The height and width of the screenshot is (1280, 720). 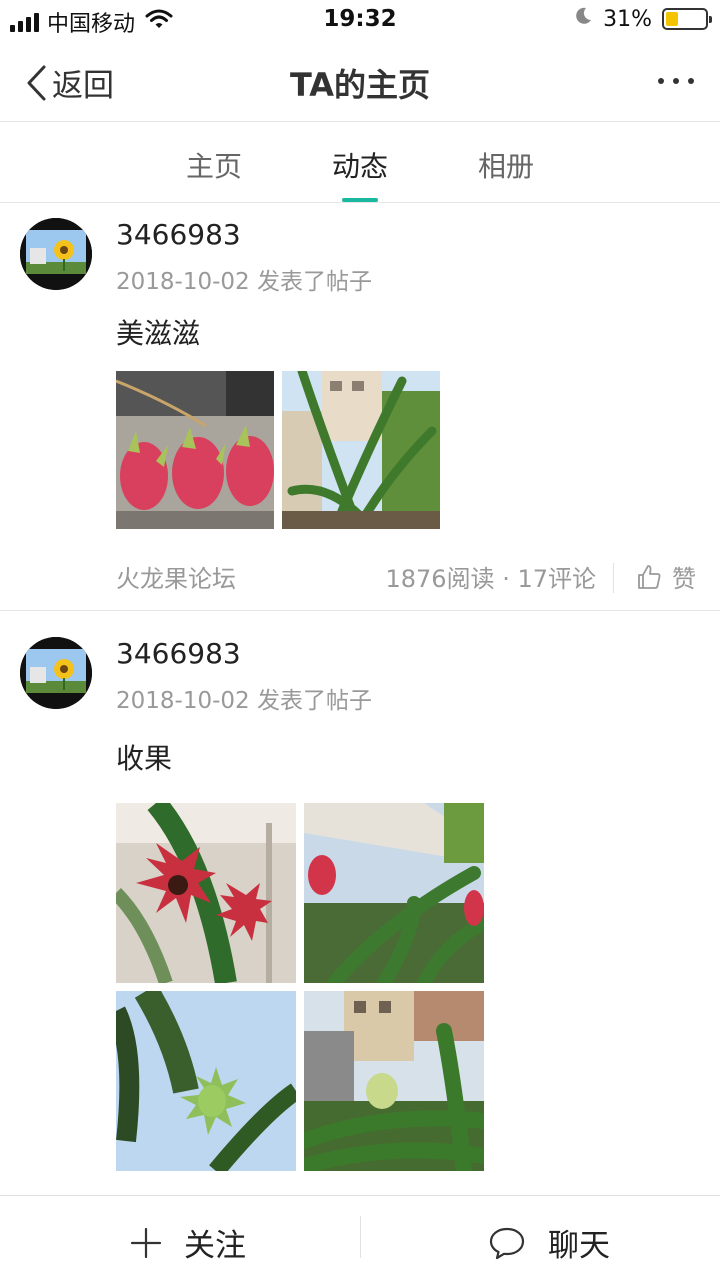 I want to click on bottom-action-bar: 关注 聊天, so click(x=360, y=1237).